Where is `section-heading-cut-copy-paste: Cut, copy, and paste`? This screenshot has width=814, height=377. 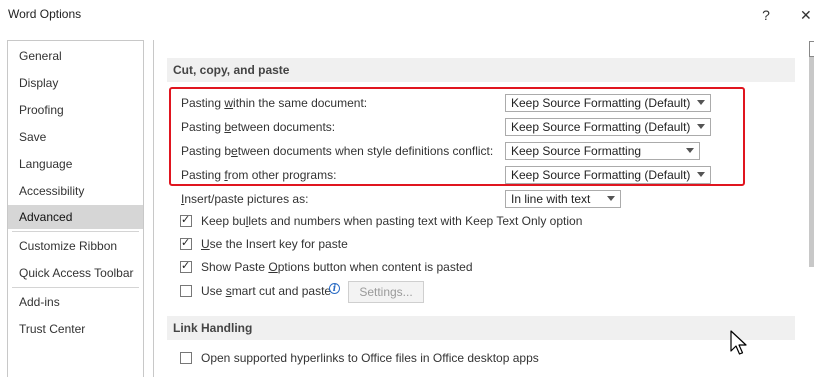 section-heading-cut-copy-paste: Cut, copy, and paste is located at coordinates (481, 70).